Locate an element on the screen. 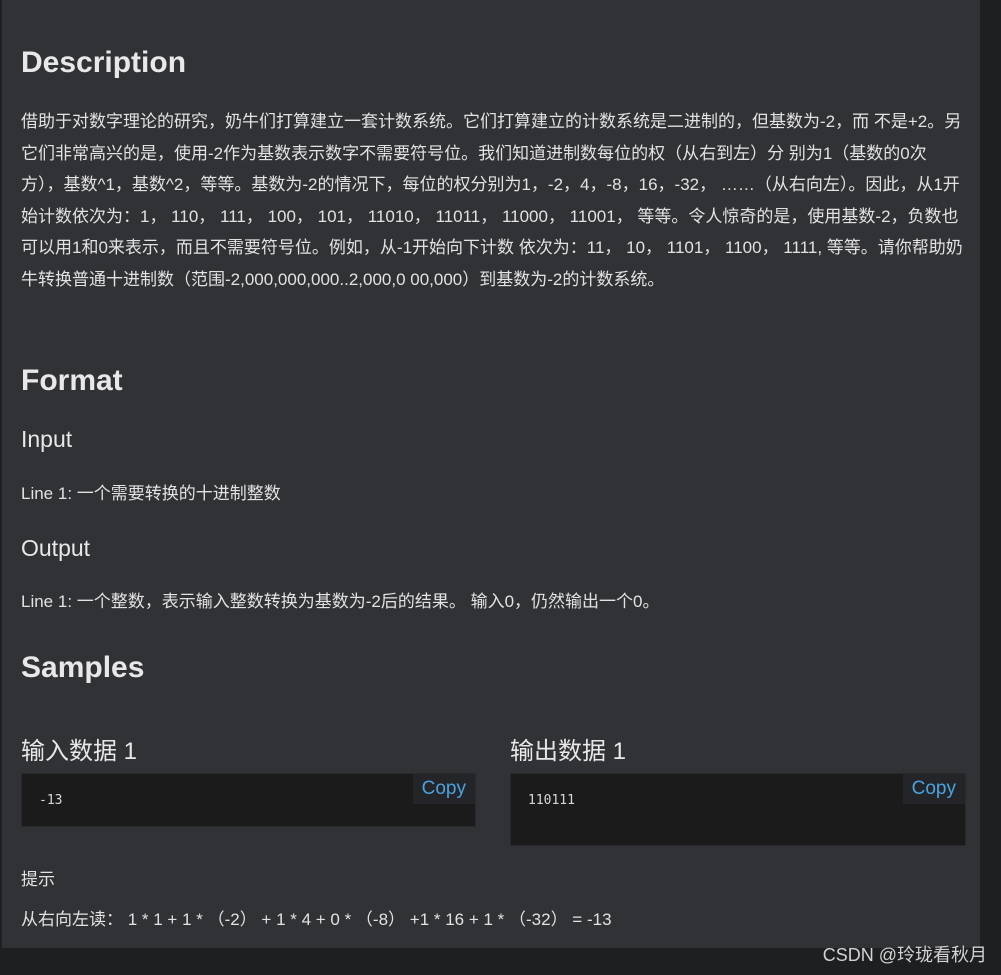  description-heading: Description is located at coordinates (104, 62).